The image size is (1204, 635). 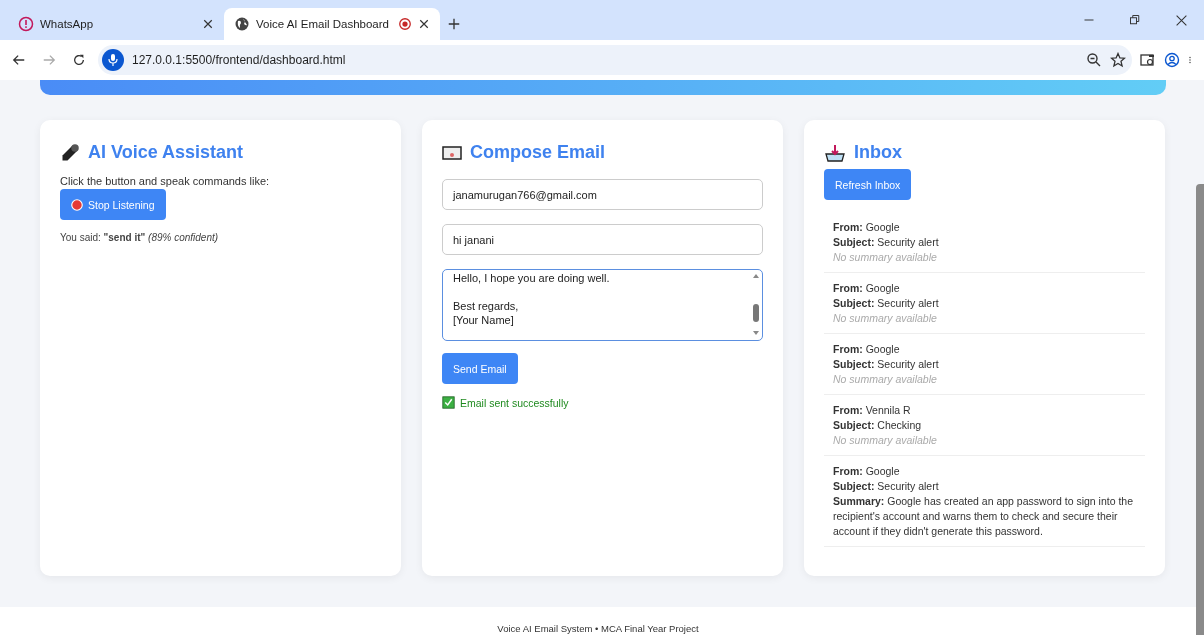 What do you see at coordinates (332, 24) in the screenshot?
I see `browser-tab: Voice AI Email Dashboard` at bounding box center [332, 24].